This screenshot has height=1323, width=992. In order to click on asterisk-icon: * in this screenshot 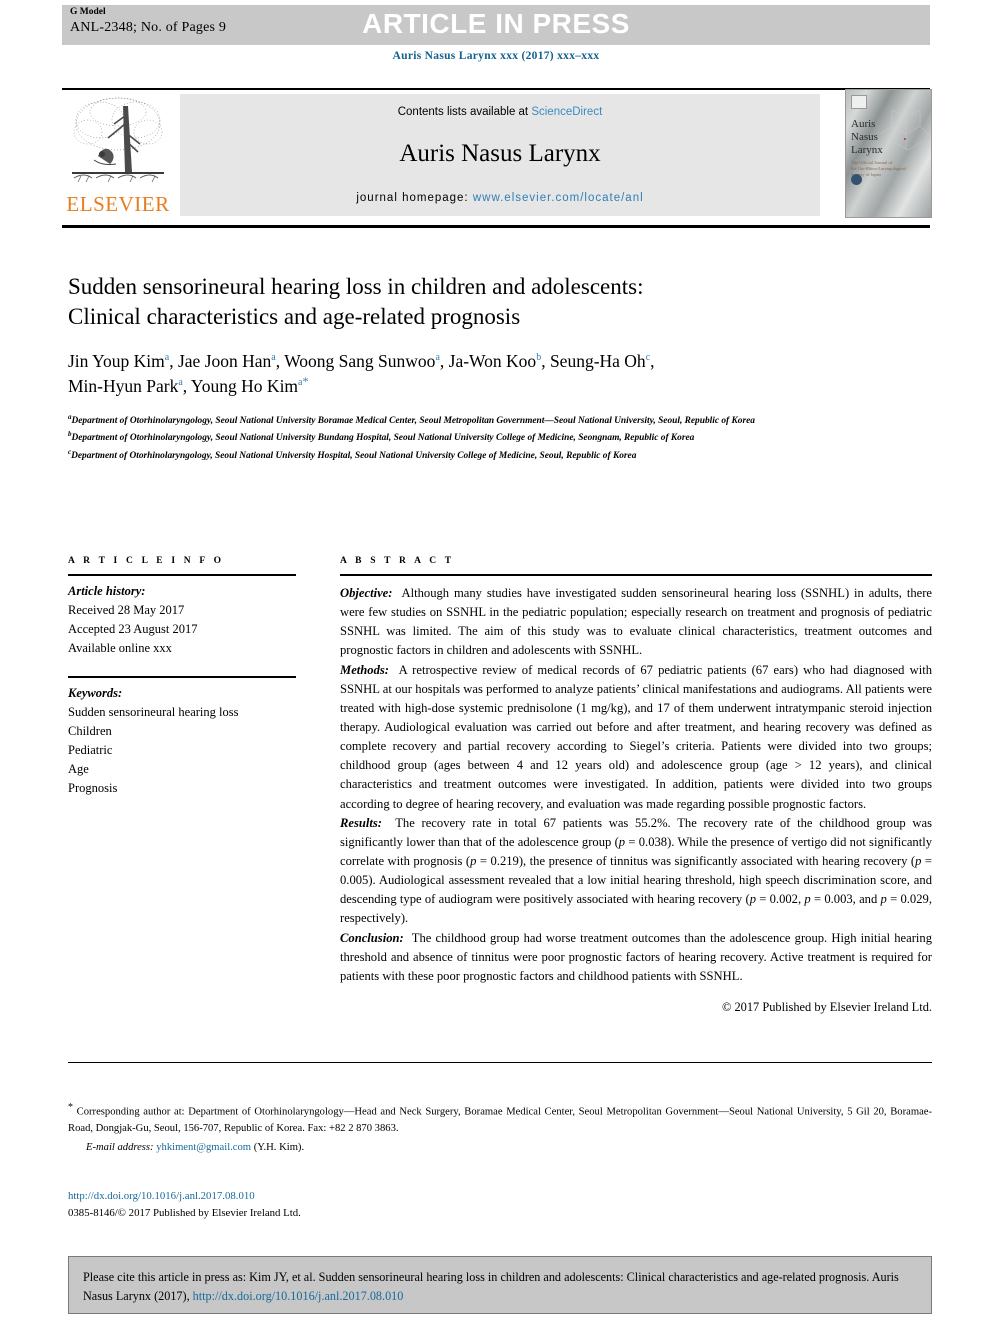, I will do `click(70, 1107)`.